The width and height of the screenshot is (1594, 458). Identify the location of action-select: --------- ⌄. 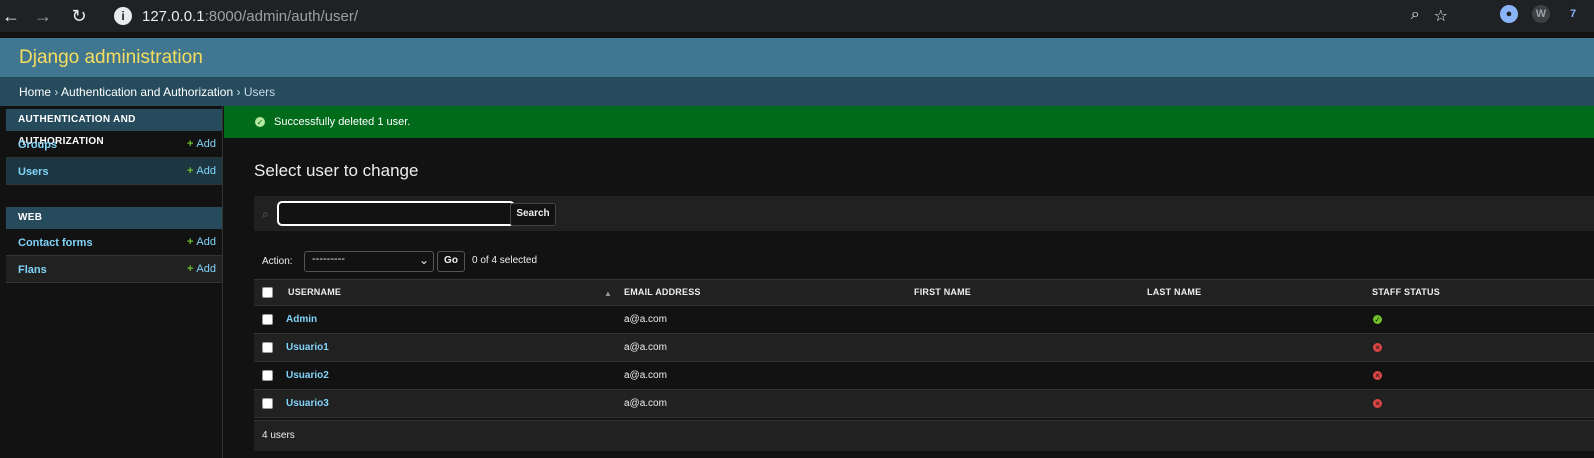
(369, 261).